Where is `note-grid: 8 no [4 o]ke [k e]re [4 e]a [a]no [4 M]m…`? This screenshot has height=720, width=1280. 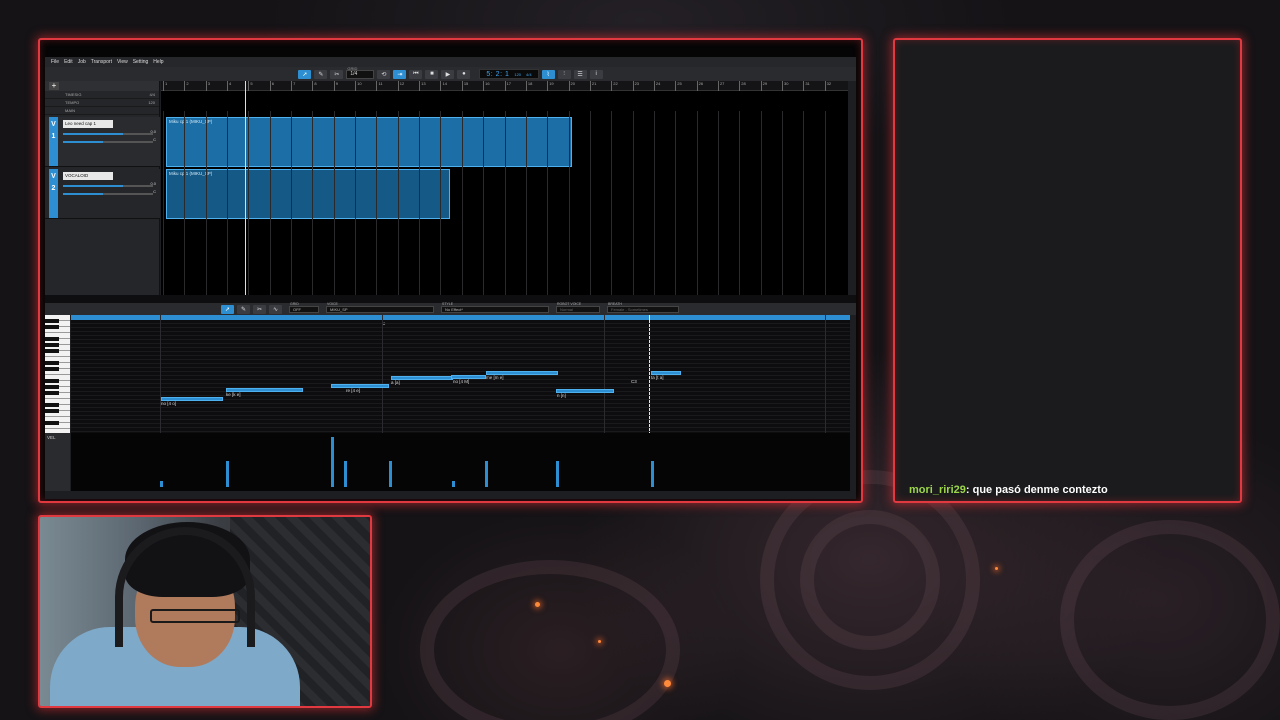 note-grid: 8 no [4 o]ke [k e]re [4 e]a [a]no [4 M]m… is located at coordinates (460, 374).